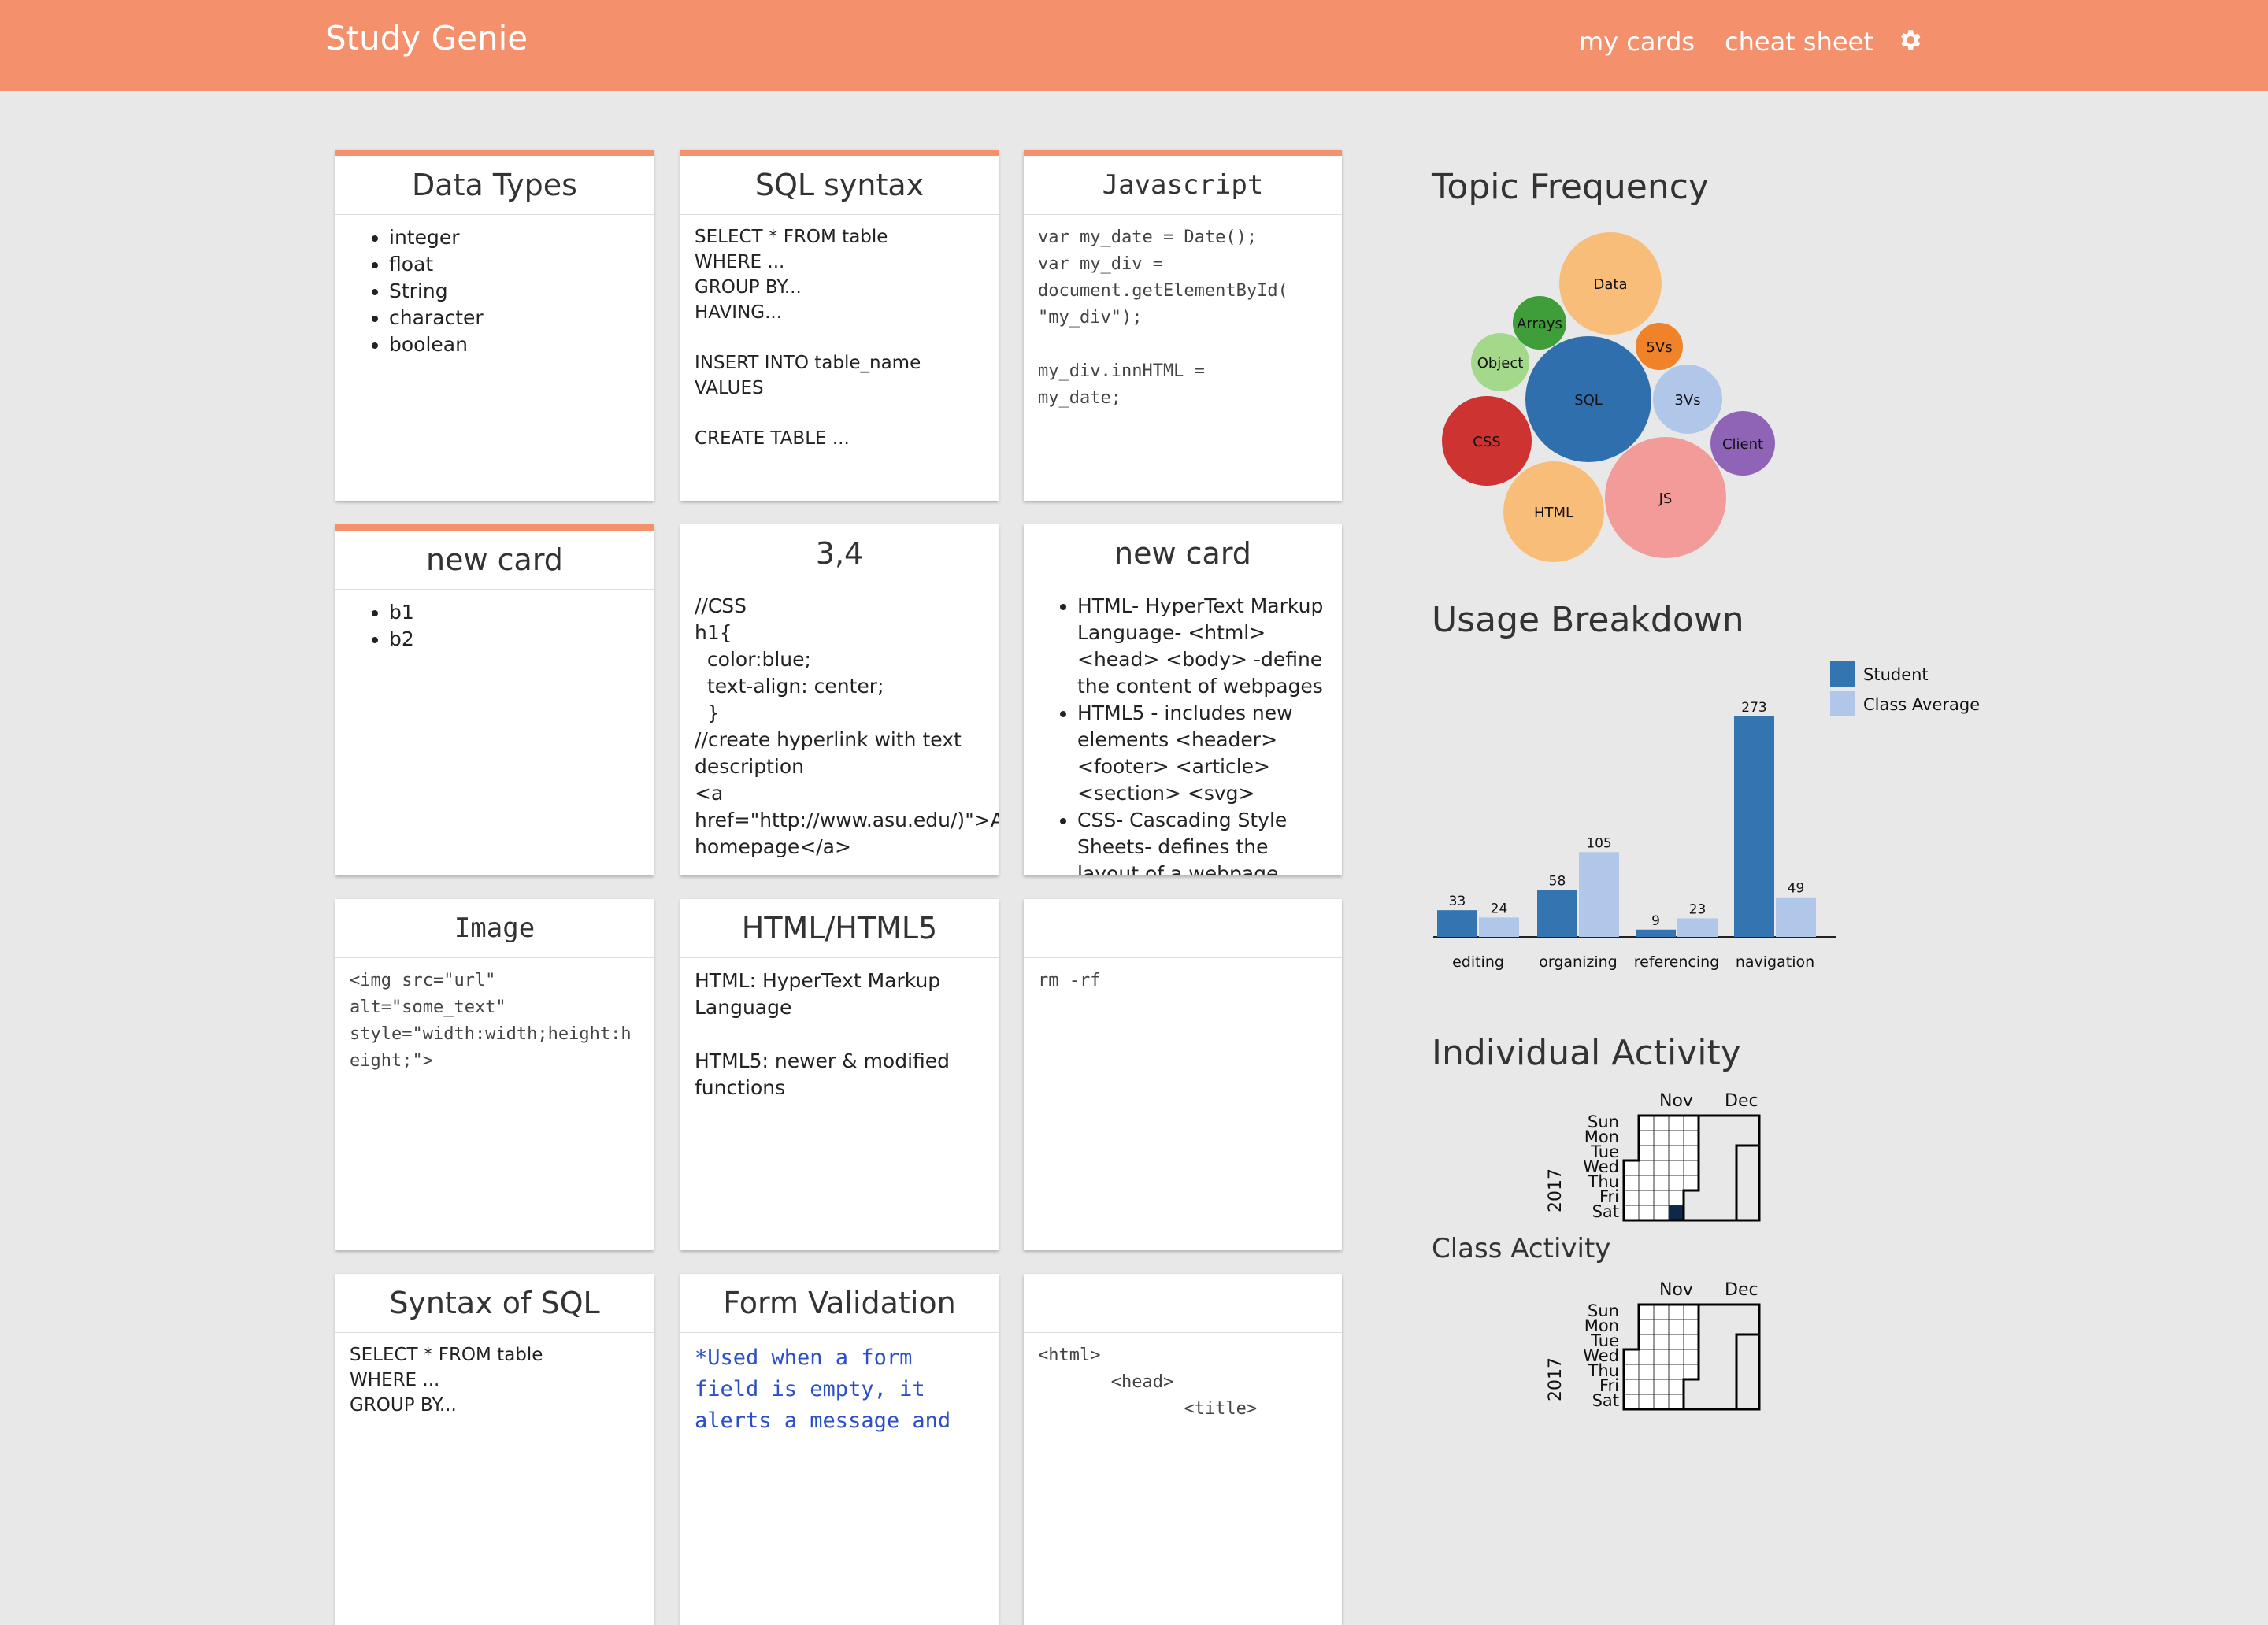  I want to click on navbar: Study Genie my cards cheat sheet, so click(1134, 45).